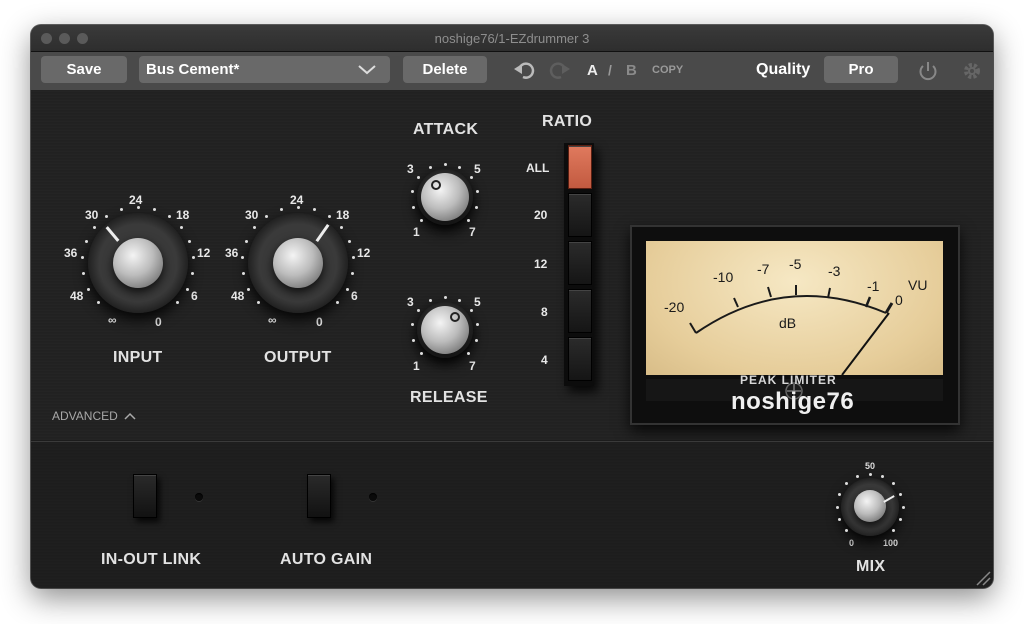 This screenshot has height=624, width=1024. I want to click on output-tick-12: 12, so click(364, 253).